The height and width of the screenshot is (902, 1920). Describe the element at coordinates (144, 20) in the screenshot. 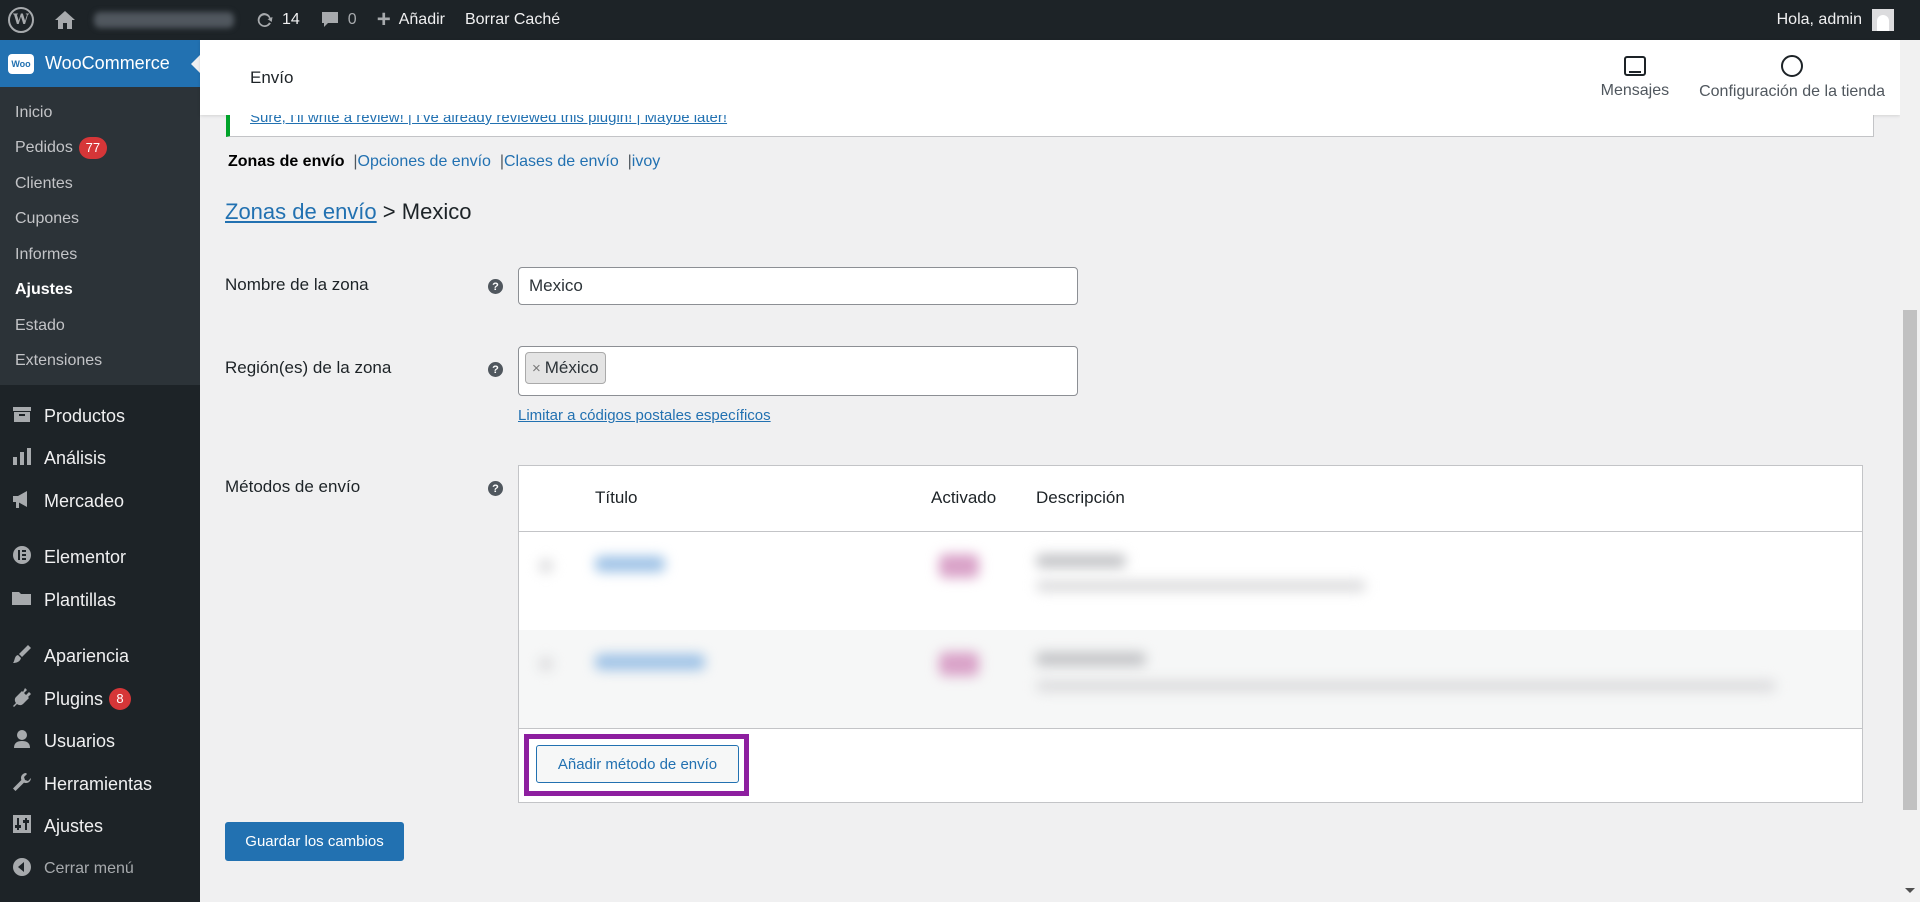

I see `site-name-menu` at that location.